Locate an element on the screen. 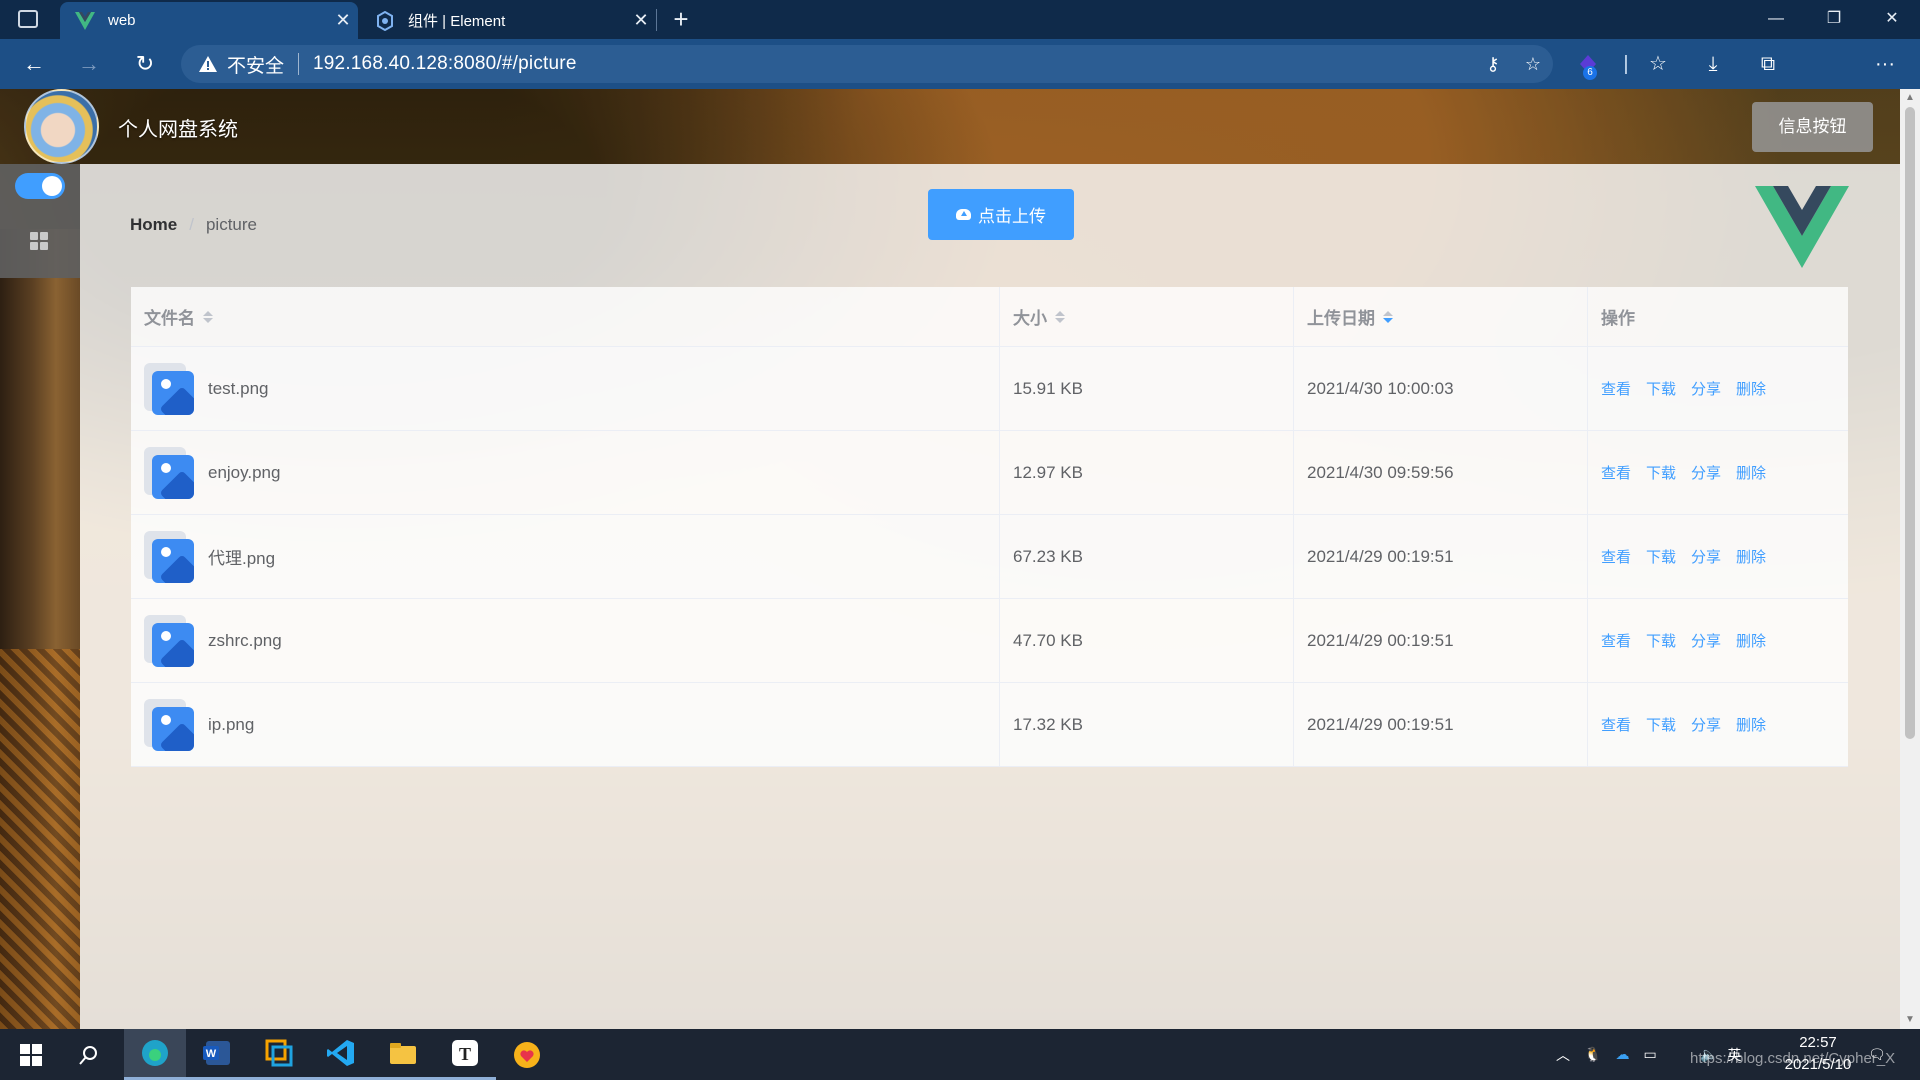 The width and height of the screenshot is (1920, 1080). forward-icon: → is located at coordinates (89, 64).